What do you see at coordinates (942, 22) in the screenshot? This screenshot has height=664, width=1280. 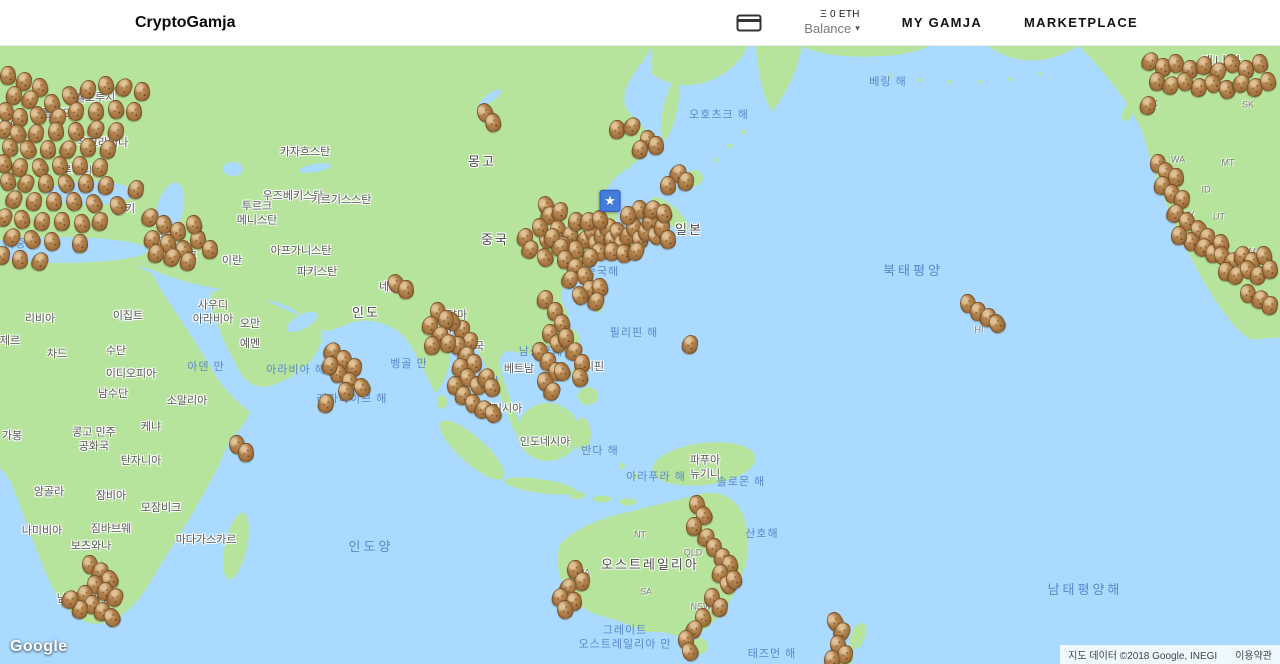 I see `nav-my-gamja: MY GAMJA` at bounding box center [942, 22].